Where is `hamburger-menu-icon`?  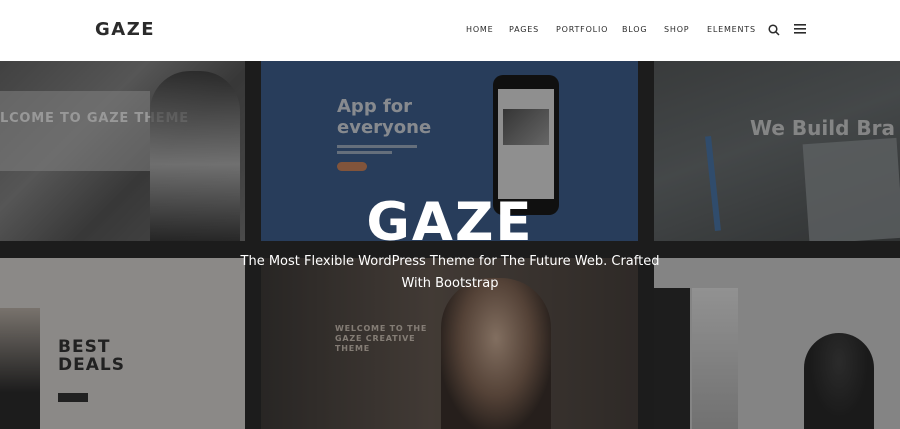
hamburger-menu-icon is located at coordinates (800, 29).